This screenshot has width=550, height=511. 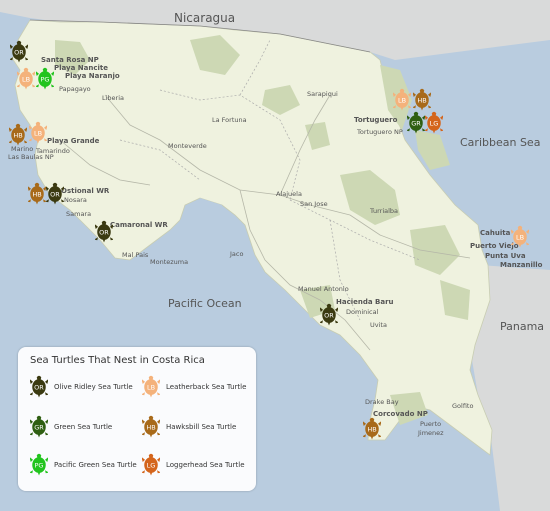 I want to click on ostional-label: Ostional WR, so click(x=85, y=191).